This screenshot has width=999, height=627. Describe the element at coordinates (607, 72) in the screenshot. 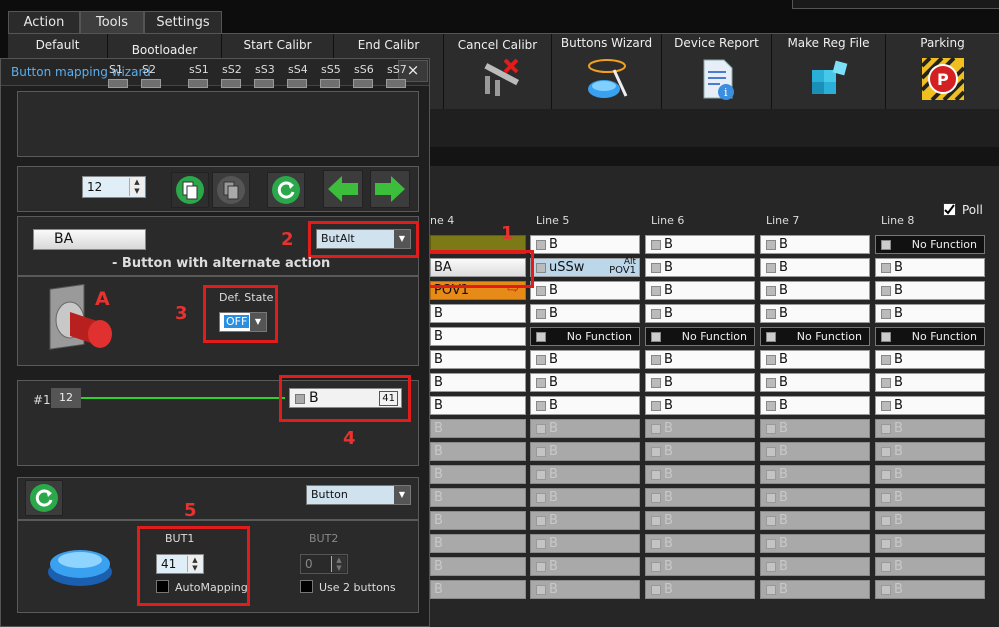

I see `buttons-wizard-button: Buttons Wizard` at that location.